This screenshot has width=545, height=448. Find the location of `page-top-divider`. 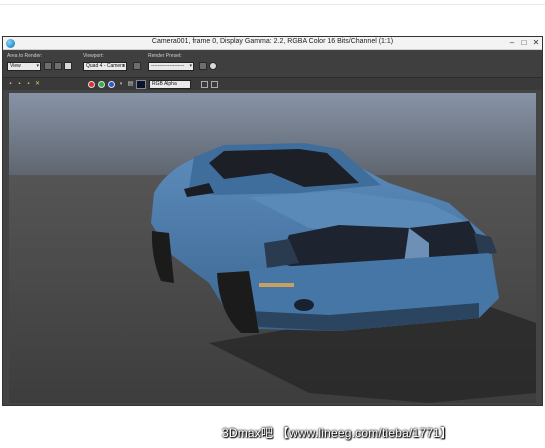

page-top-divider is located at coordinates (272, 4).